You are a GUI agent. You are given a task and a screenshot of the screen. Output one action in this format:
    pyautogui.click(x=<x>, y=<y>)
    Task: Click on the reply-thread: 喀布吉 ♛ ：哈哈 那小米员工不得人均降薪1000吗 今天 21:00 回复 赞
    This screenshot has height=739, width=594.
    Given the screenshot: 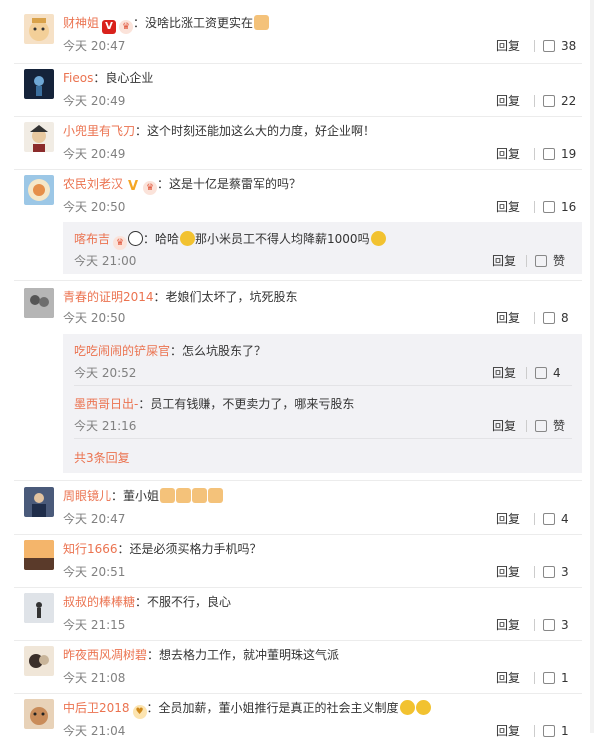 What is the action you would take?
    pyautogui.click(x=322, y=248)
    